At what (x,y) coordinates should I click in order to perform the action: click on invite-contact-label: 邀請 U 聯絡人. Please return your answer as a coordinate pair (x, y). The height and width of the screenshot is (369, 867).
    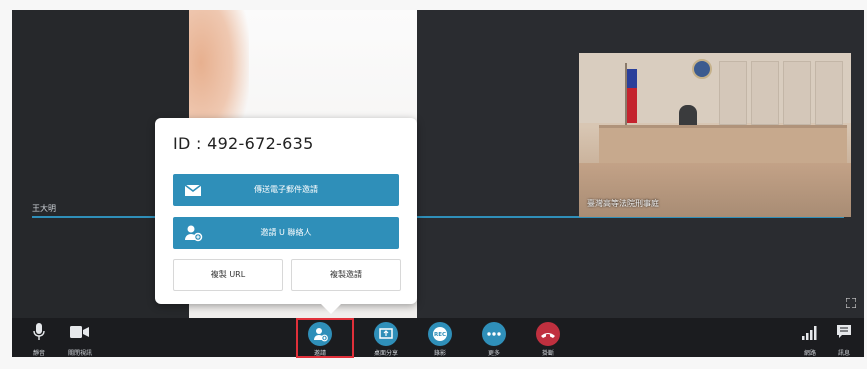
    Looking at the image, I should click on (286, 232).